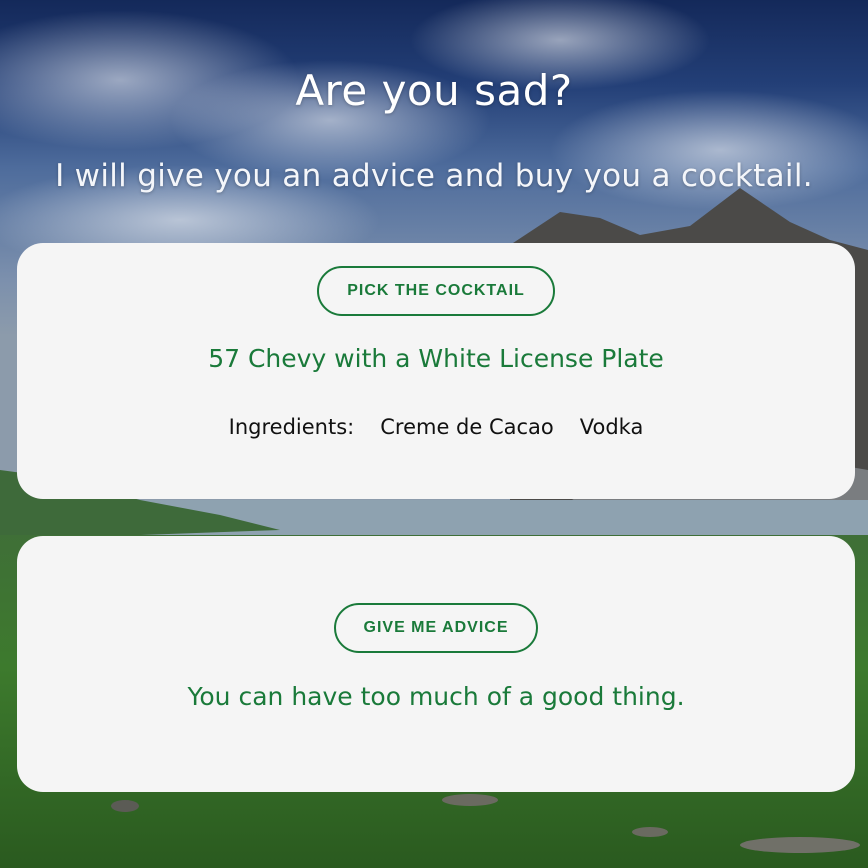  I want to click on pick-cocktail-button: PICK THE COCKTAIL, so click(436, 291).